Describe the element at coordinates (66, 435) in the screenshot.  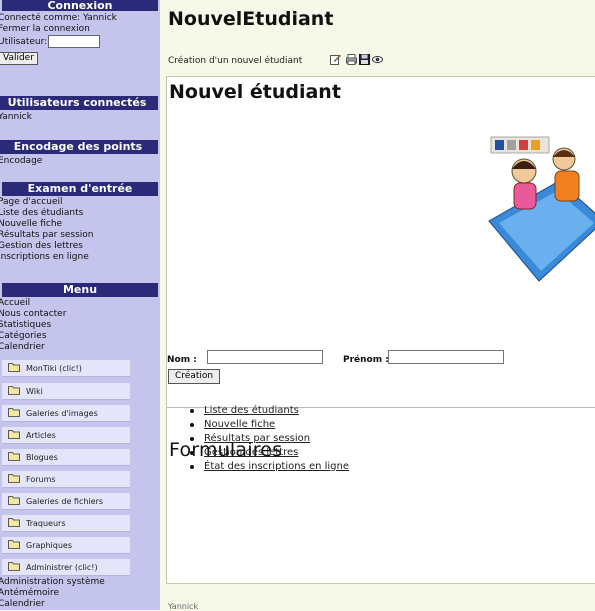
I see `menu-folder-articles: Articles` at that location.